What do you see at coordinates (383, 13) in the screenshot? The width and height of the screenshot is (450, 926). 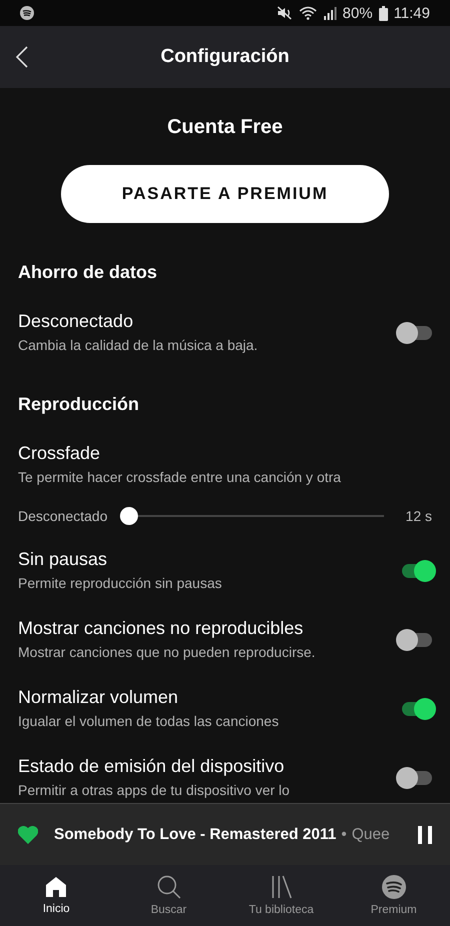 I see `battery-icon` at bounding box center [383, 13].